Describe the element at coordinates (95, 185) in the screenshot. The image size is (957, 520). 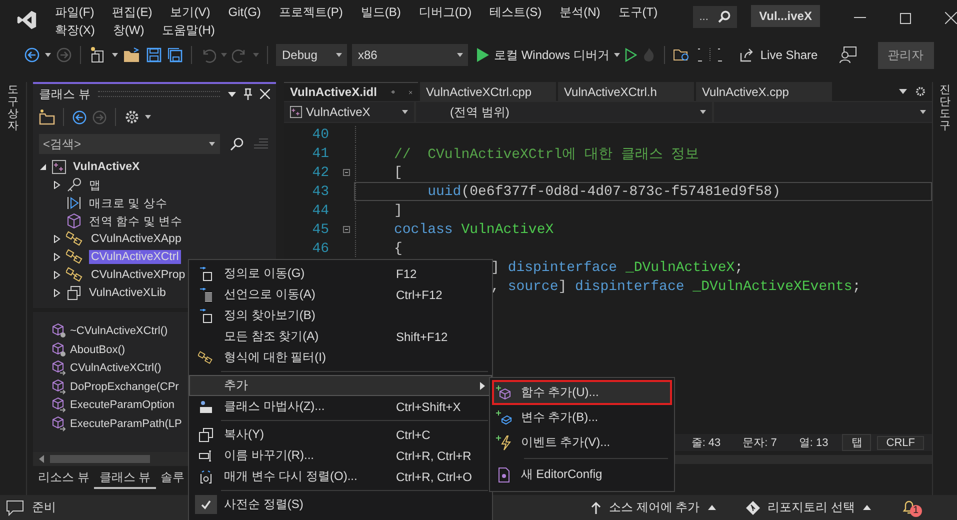
I see `tree-item: 맵` at that location.